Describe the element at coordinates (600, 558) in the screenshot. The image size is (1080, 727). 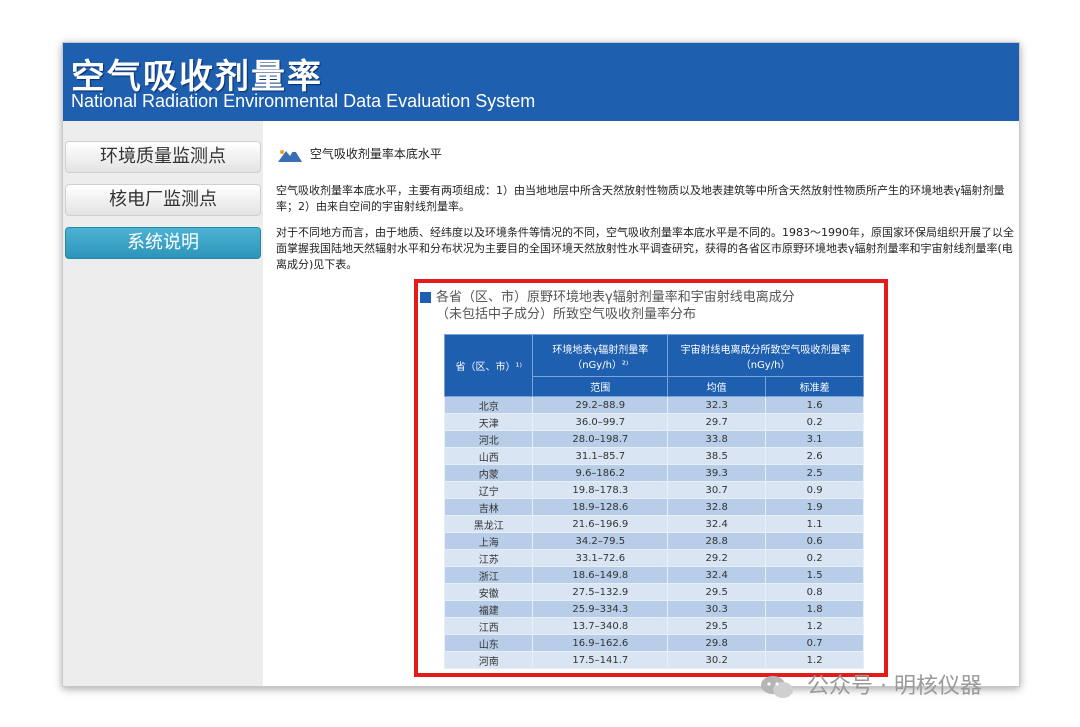
I see `cell-range: 33.1–72.6` at that location.